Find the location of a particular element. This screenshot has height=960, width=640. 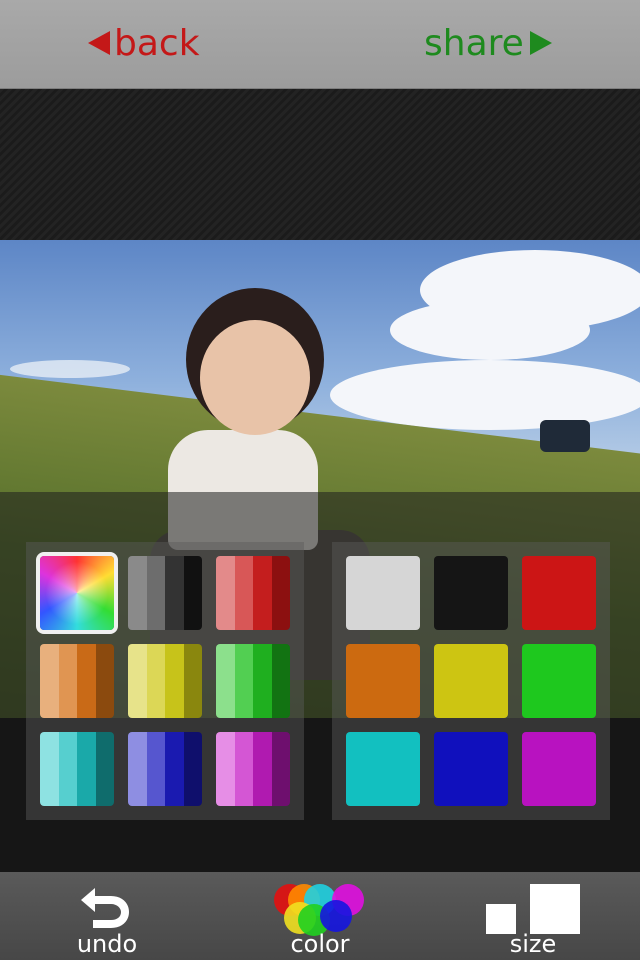

child-head is located at coordinates (255, 377).